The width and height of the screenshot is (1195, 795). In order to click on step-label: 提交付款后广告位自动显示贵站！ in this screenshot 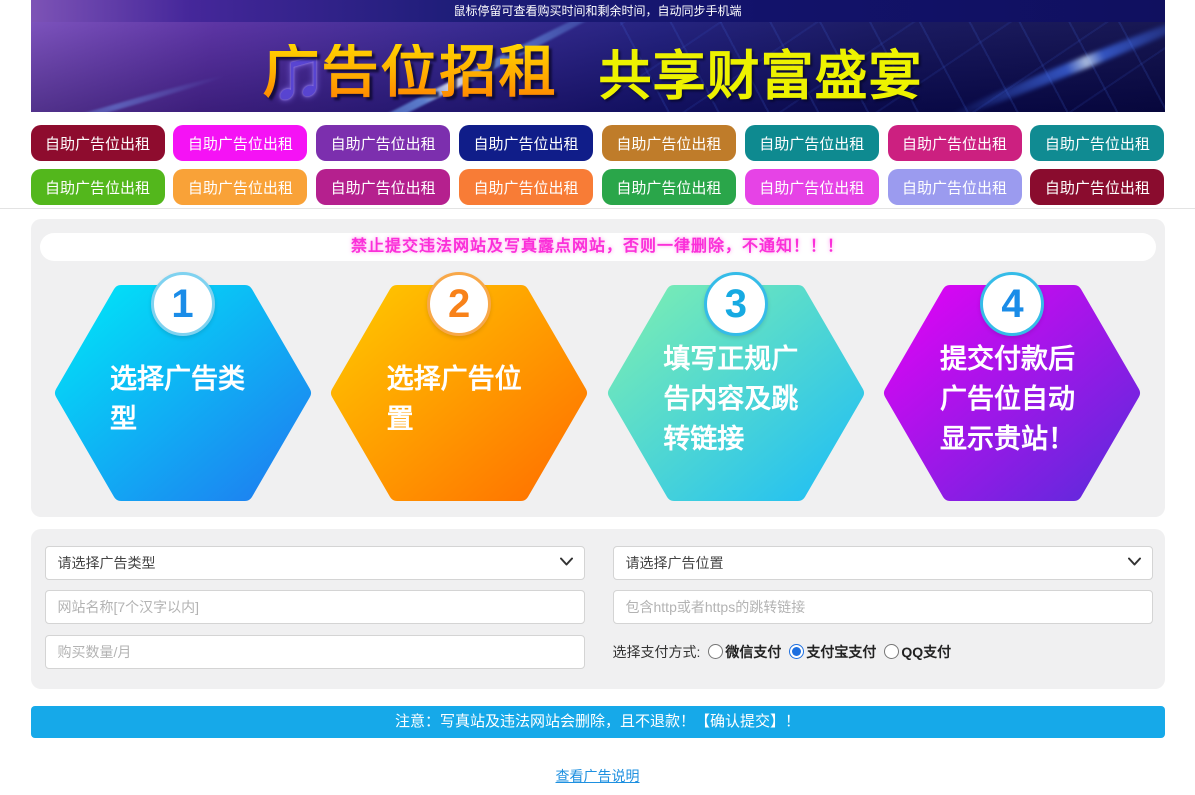, I will do `click(1007, 399)`.